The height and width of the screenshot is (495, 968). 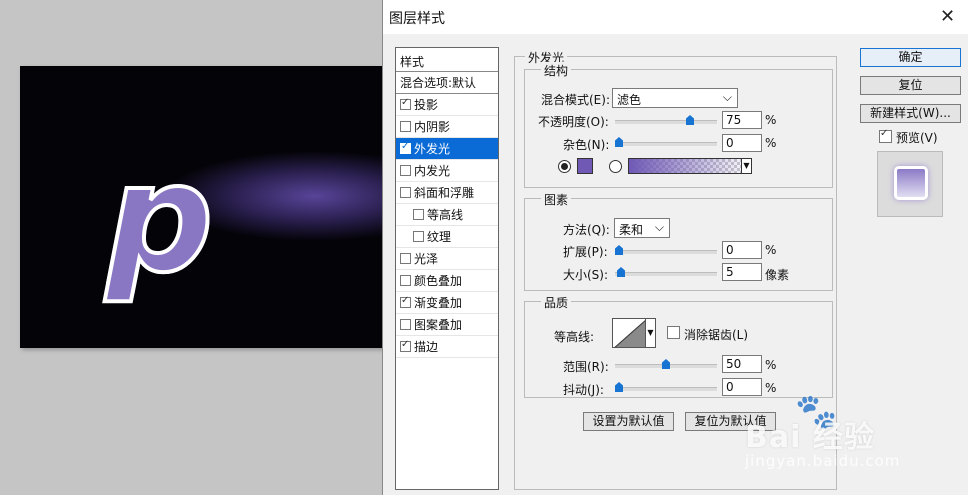 I want to click on style-item-label: 光泽, so click(x=426, y=259).